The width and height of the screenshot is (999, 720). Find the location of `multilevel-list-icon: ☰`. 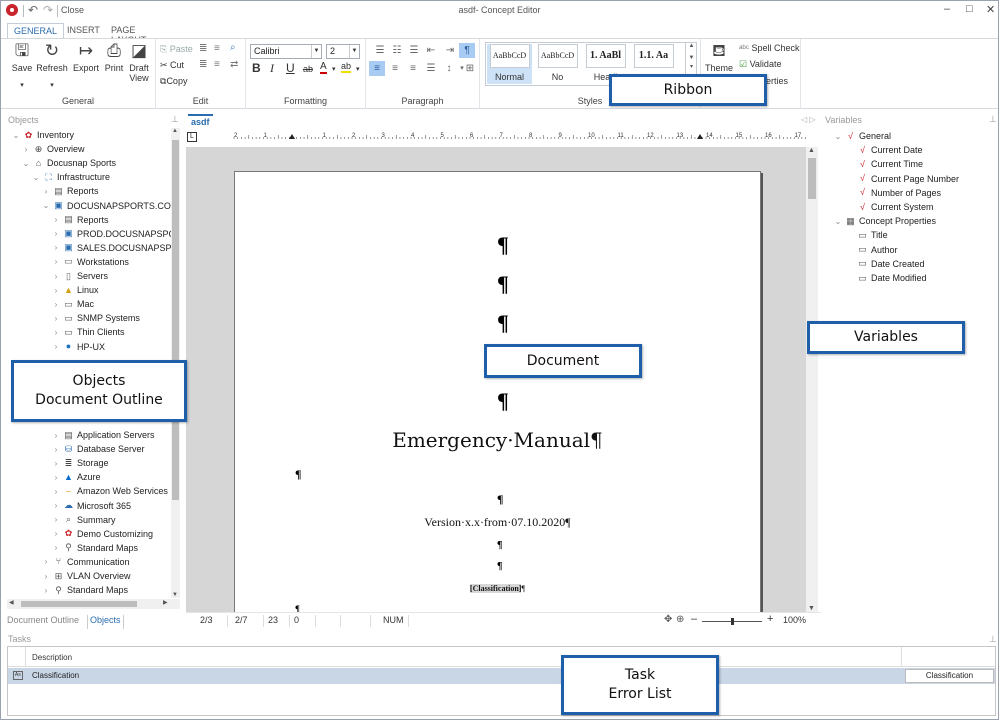

multilevel-list-icon: ☰ is located at coordinates (380, 50).